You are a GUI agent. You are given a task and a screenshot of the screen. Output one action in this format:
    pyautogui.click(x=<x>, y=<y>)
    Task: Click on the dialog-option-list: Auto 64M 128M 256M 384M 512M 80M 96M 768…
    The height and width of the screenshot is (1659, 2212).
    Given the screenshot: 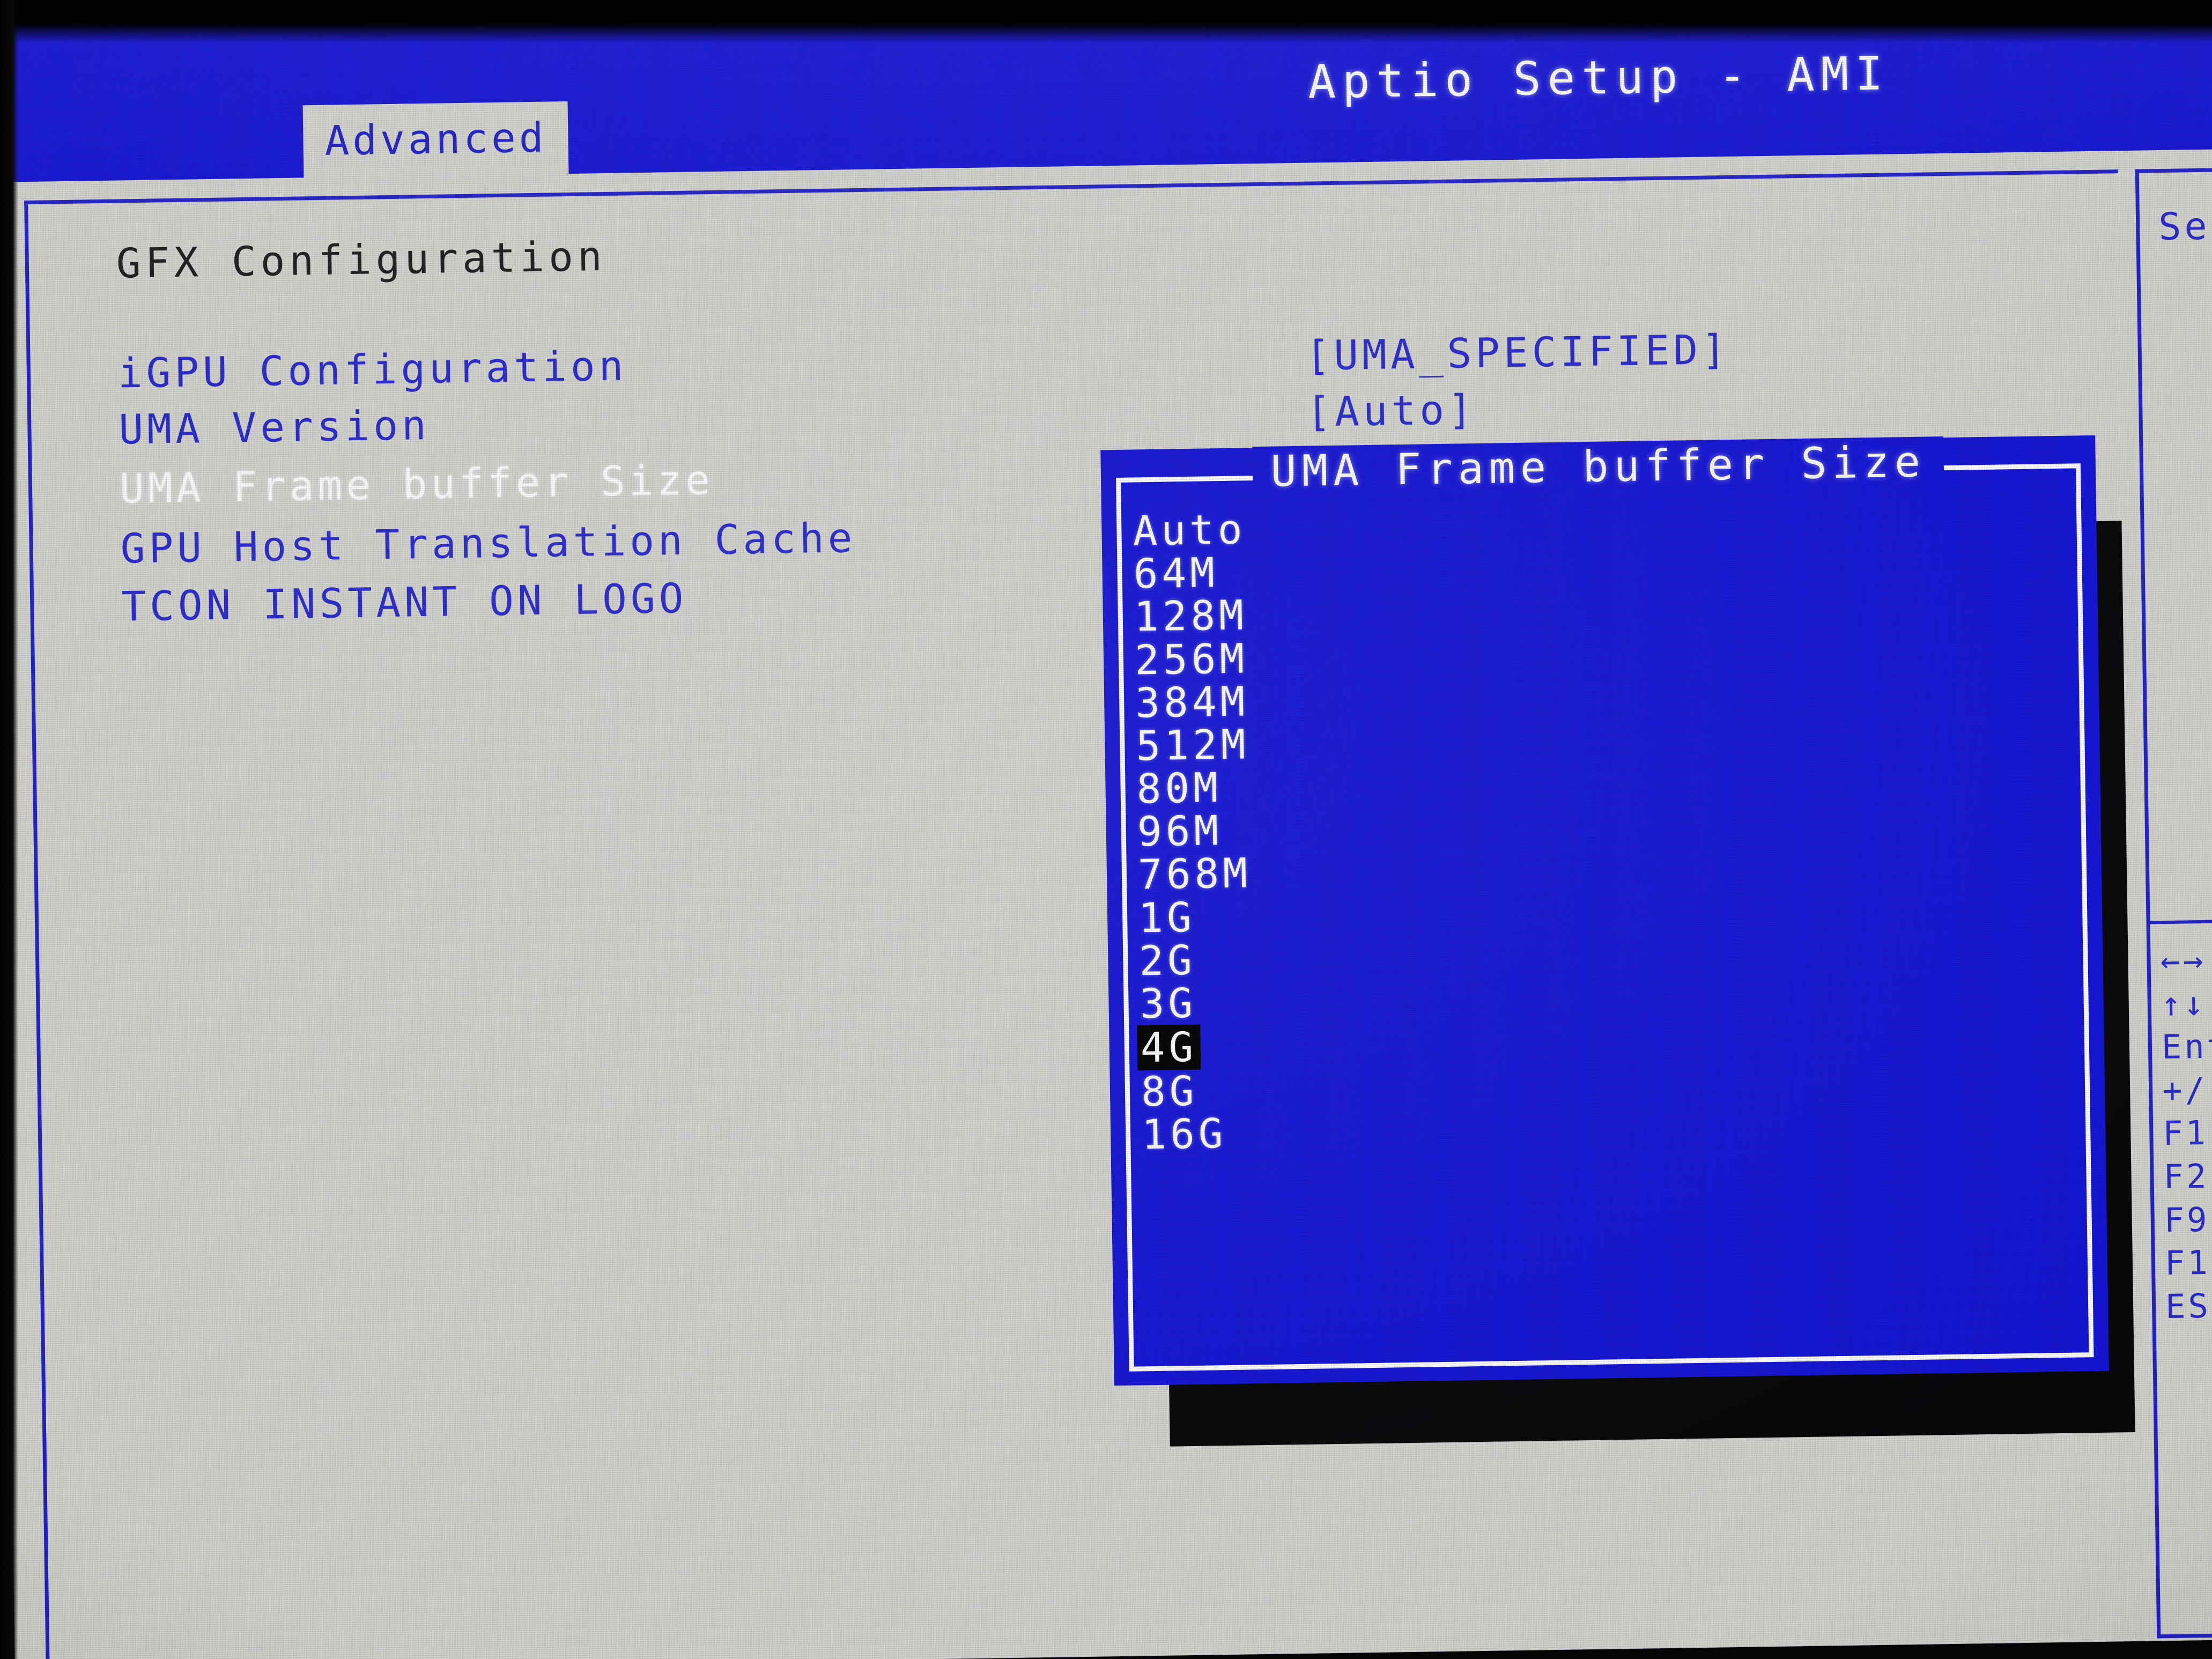 What is the action you would take?
    pyautogui.click(x=1194, y=832)
    